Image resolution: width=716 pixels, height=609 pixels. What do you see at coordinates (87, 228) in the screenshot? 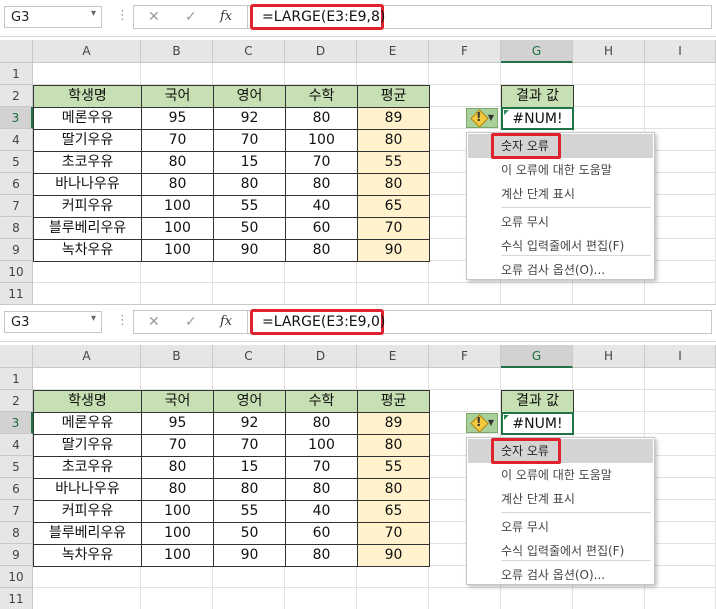
I see `student-name-cell: 블루베리우유` at bounding box center [87, 228].